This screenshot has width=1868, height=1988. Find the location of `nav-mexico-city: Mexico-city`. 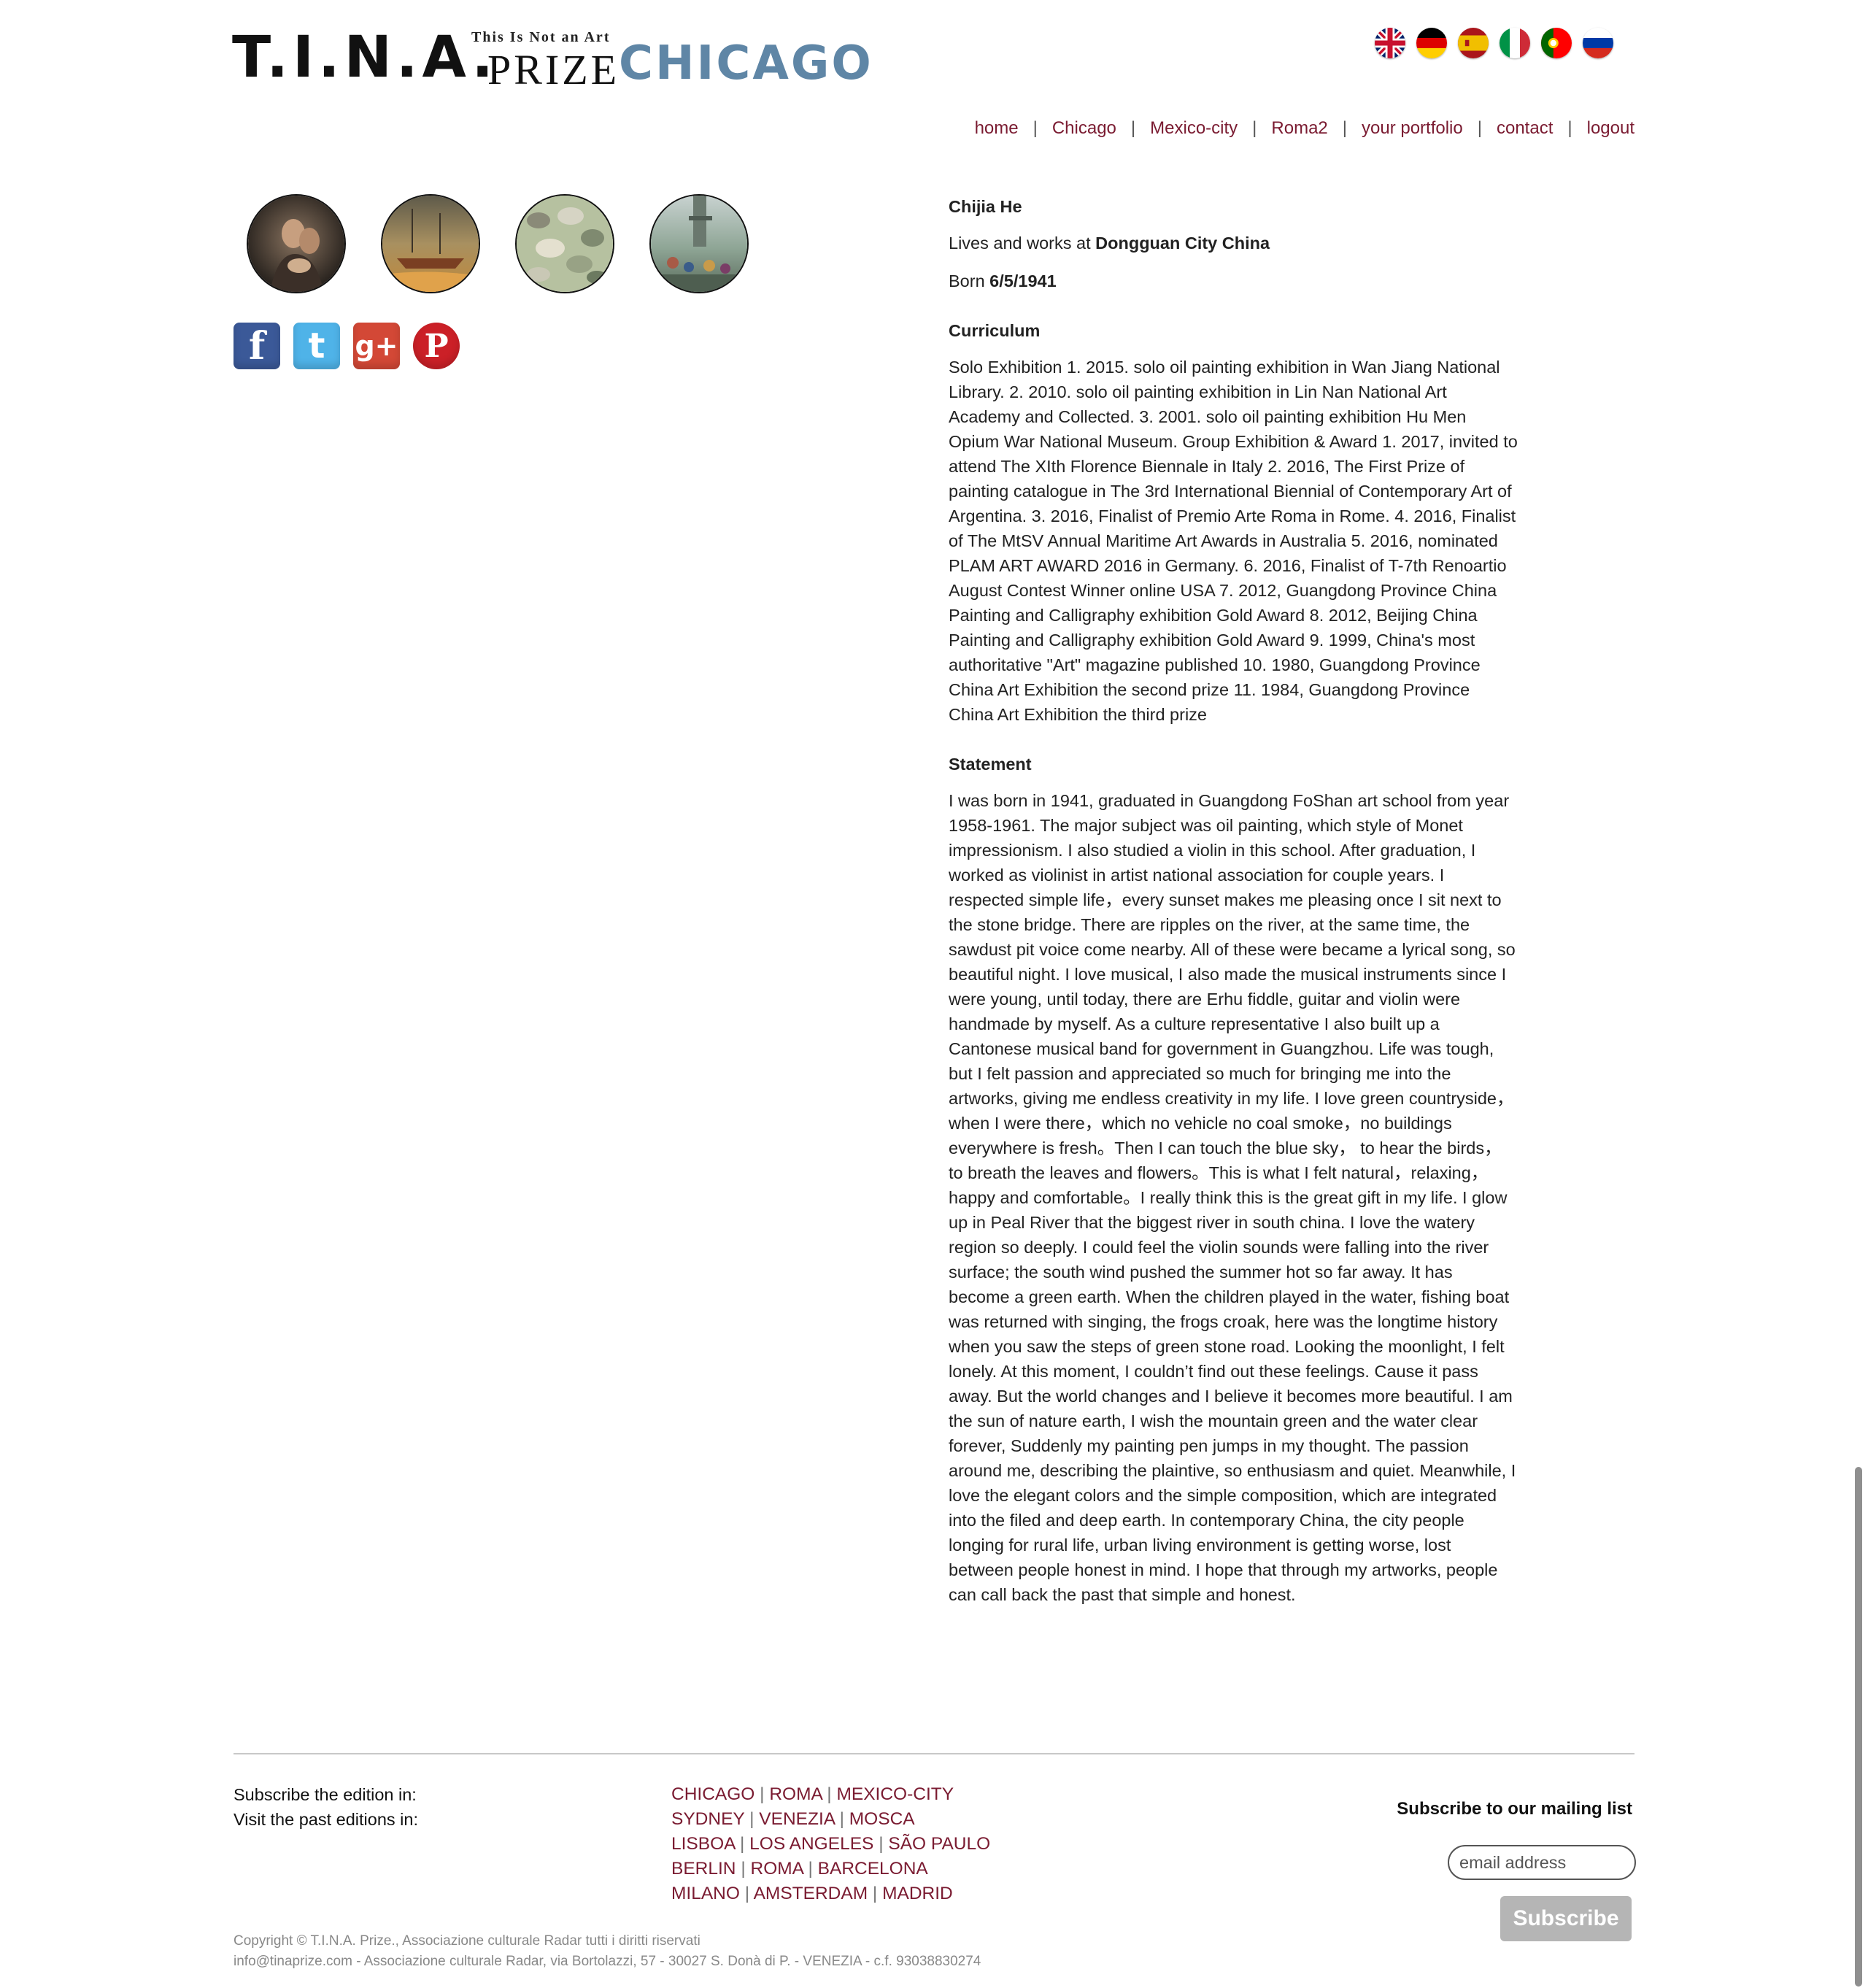

nav-mexico-city: Mexico-city is located at coordinates (1194, 128).